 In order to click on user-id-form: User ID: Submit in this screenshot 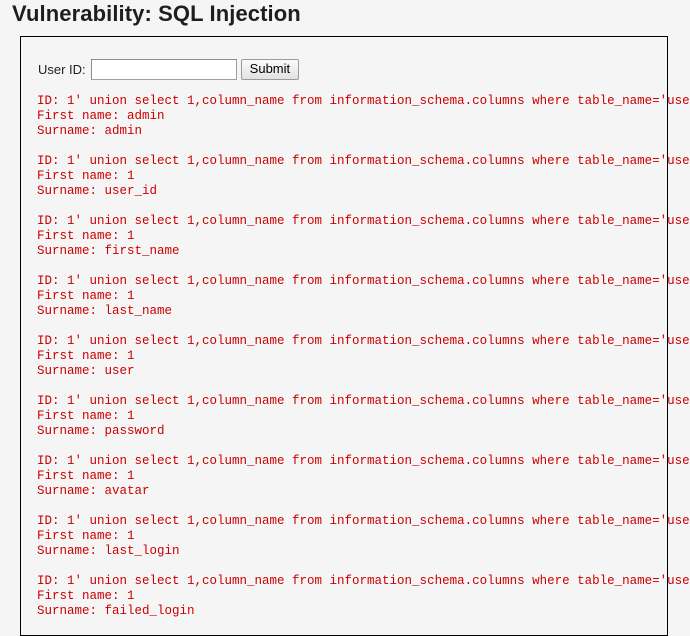, I will do `click(169, 69)`.